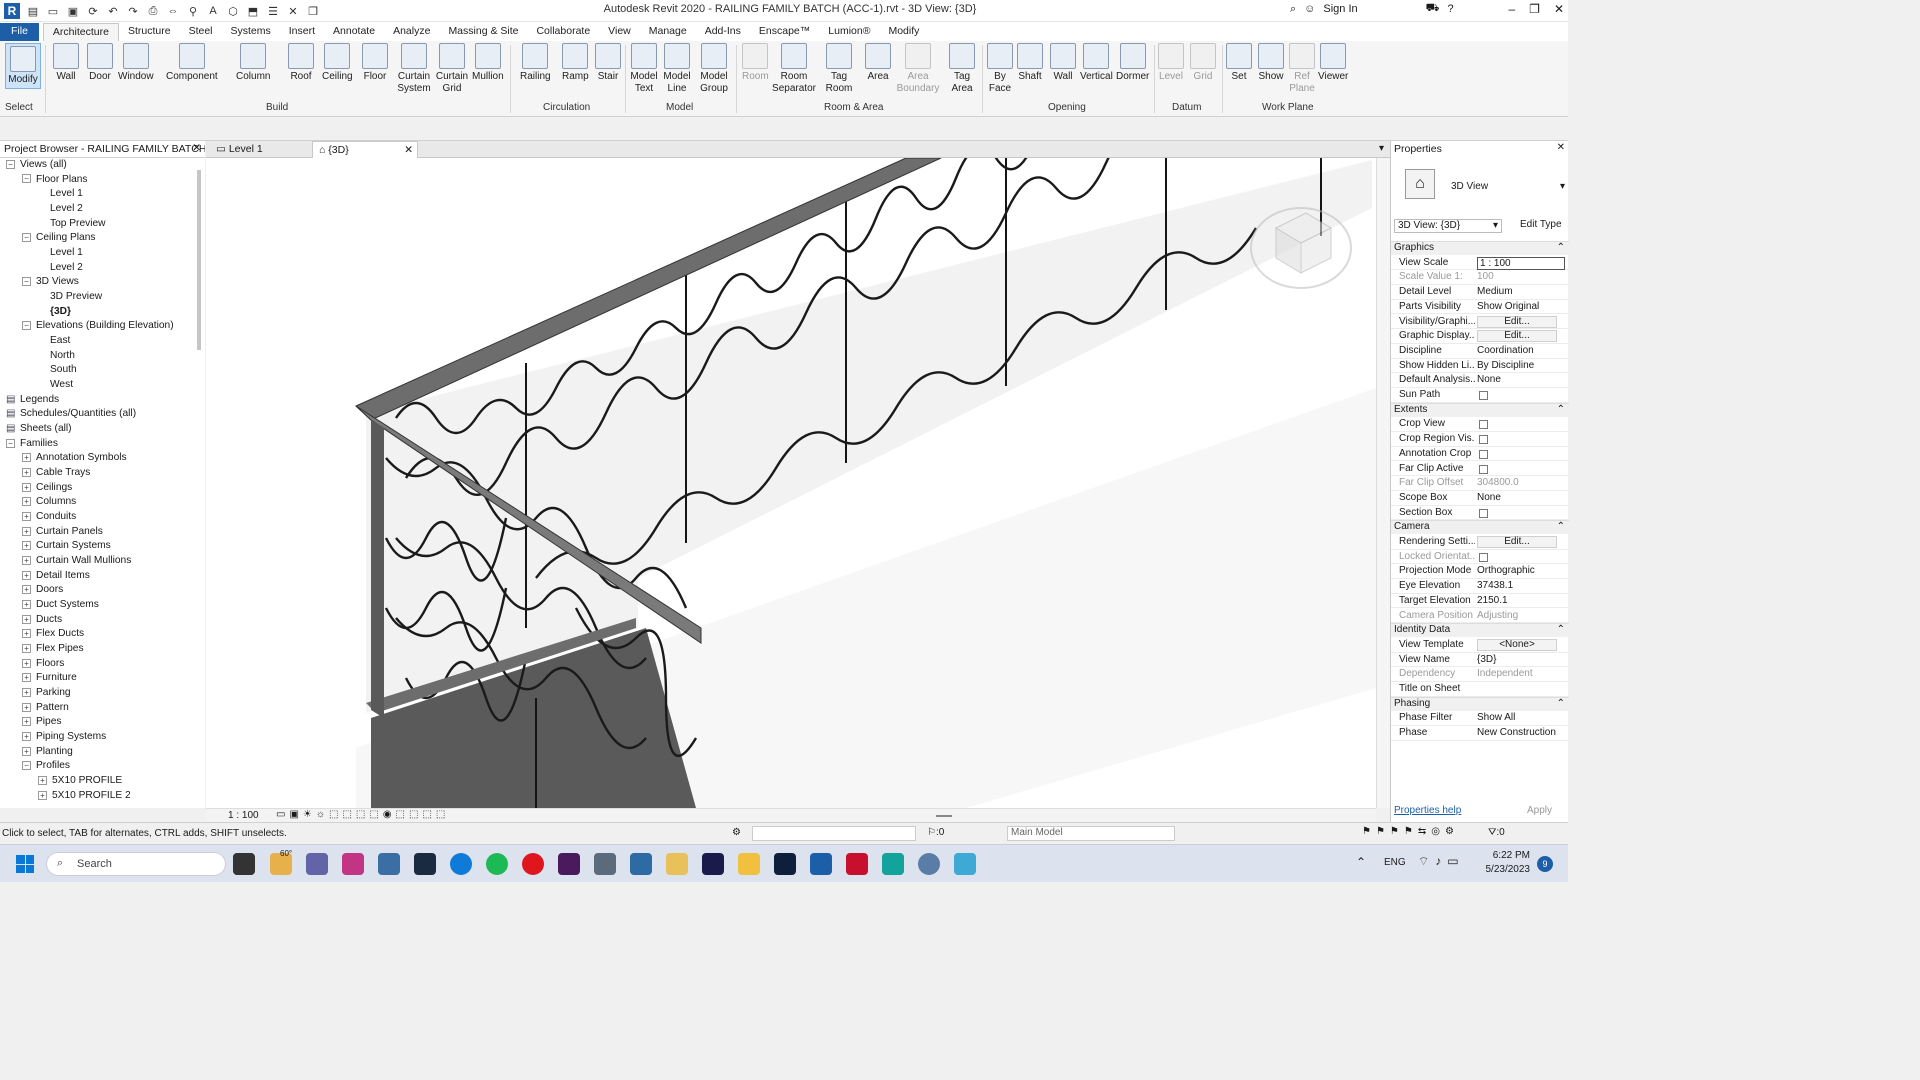 The width and height of the screenshot is (1920, 1080). Describe the element at coordinates (1521, 306) in the screenshot. I see `property-value: Show Original` at that location.